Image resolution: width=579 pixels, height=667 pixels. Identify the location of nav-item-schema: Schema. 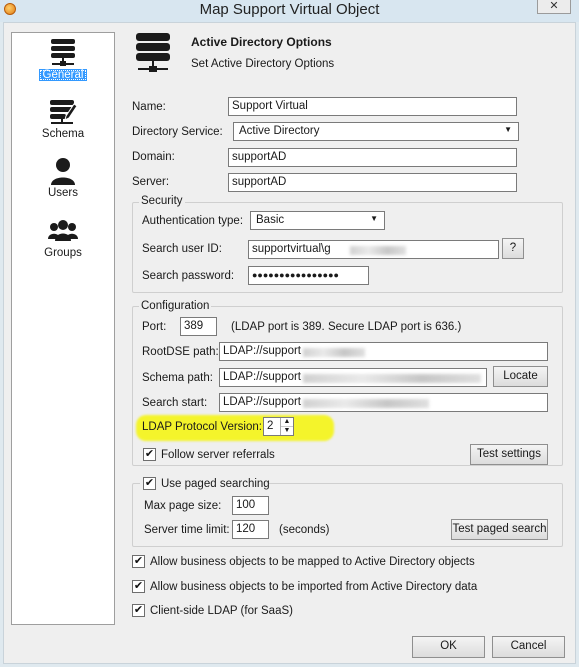
(63, 119).